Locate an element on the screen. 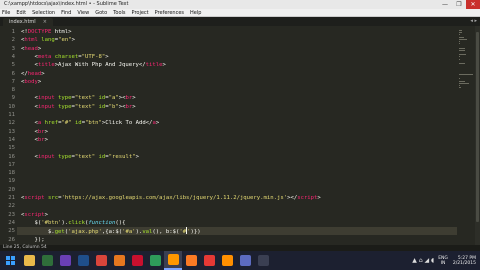 The image size is (480, 270). code-line: <head> is located at coordinates (31, 49).